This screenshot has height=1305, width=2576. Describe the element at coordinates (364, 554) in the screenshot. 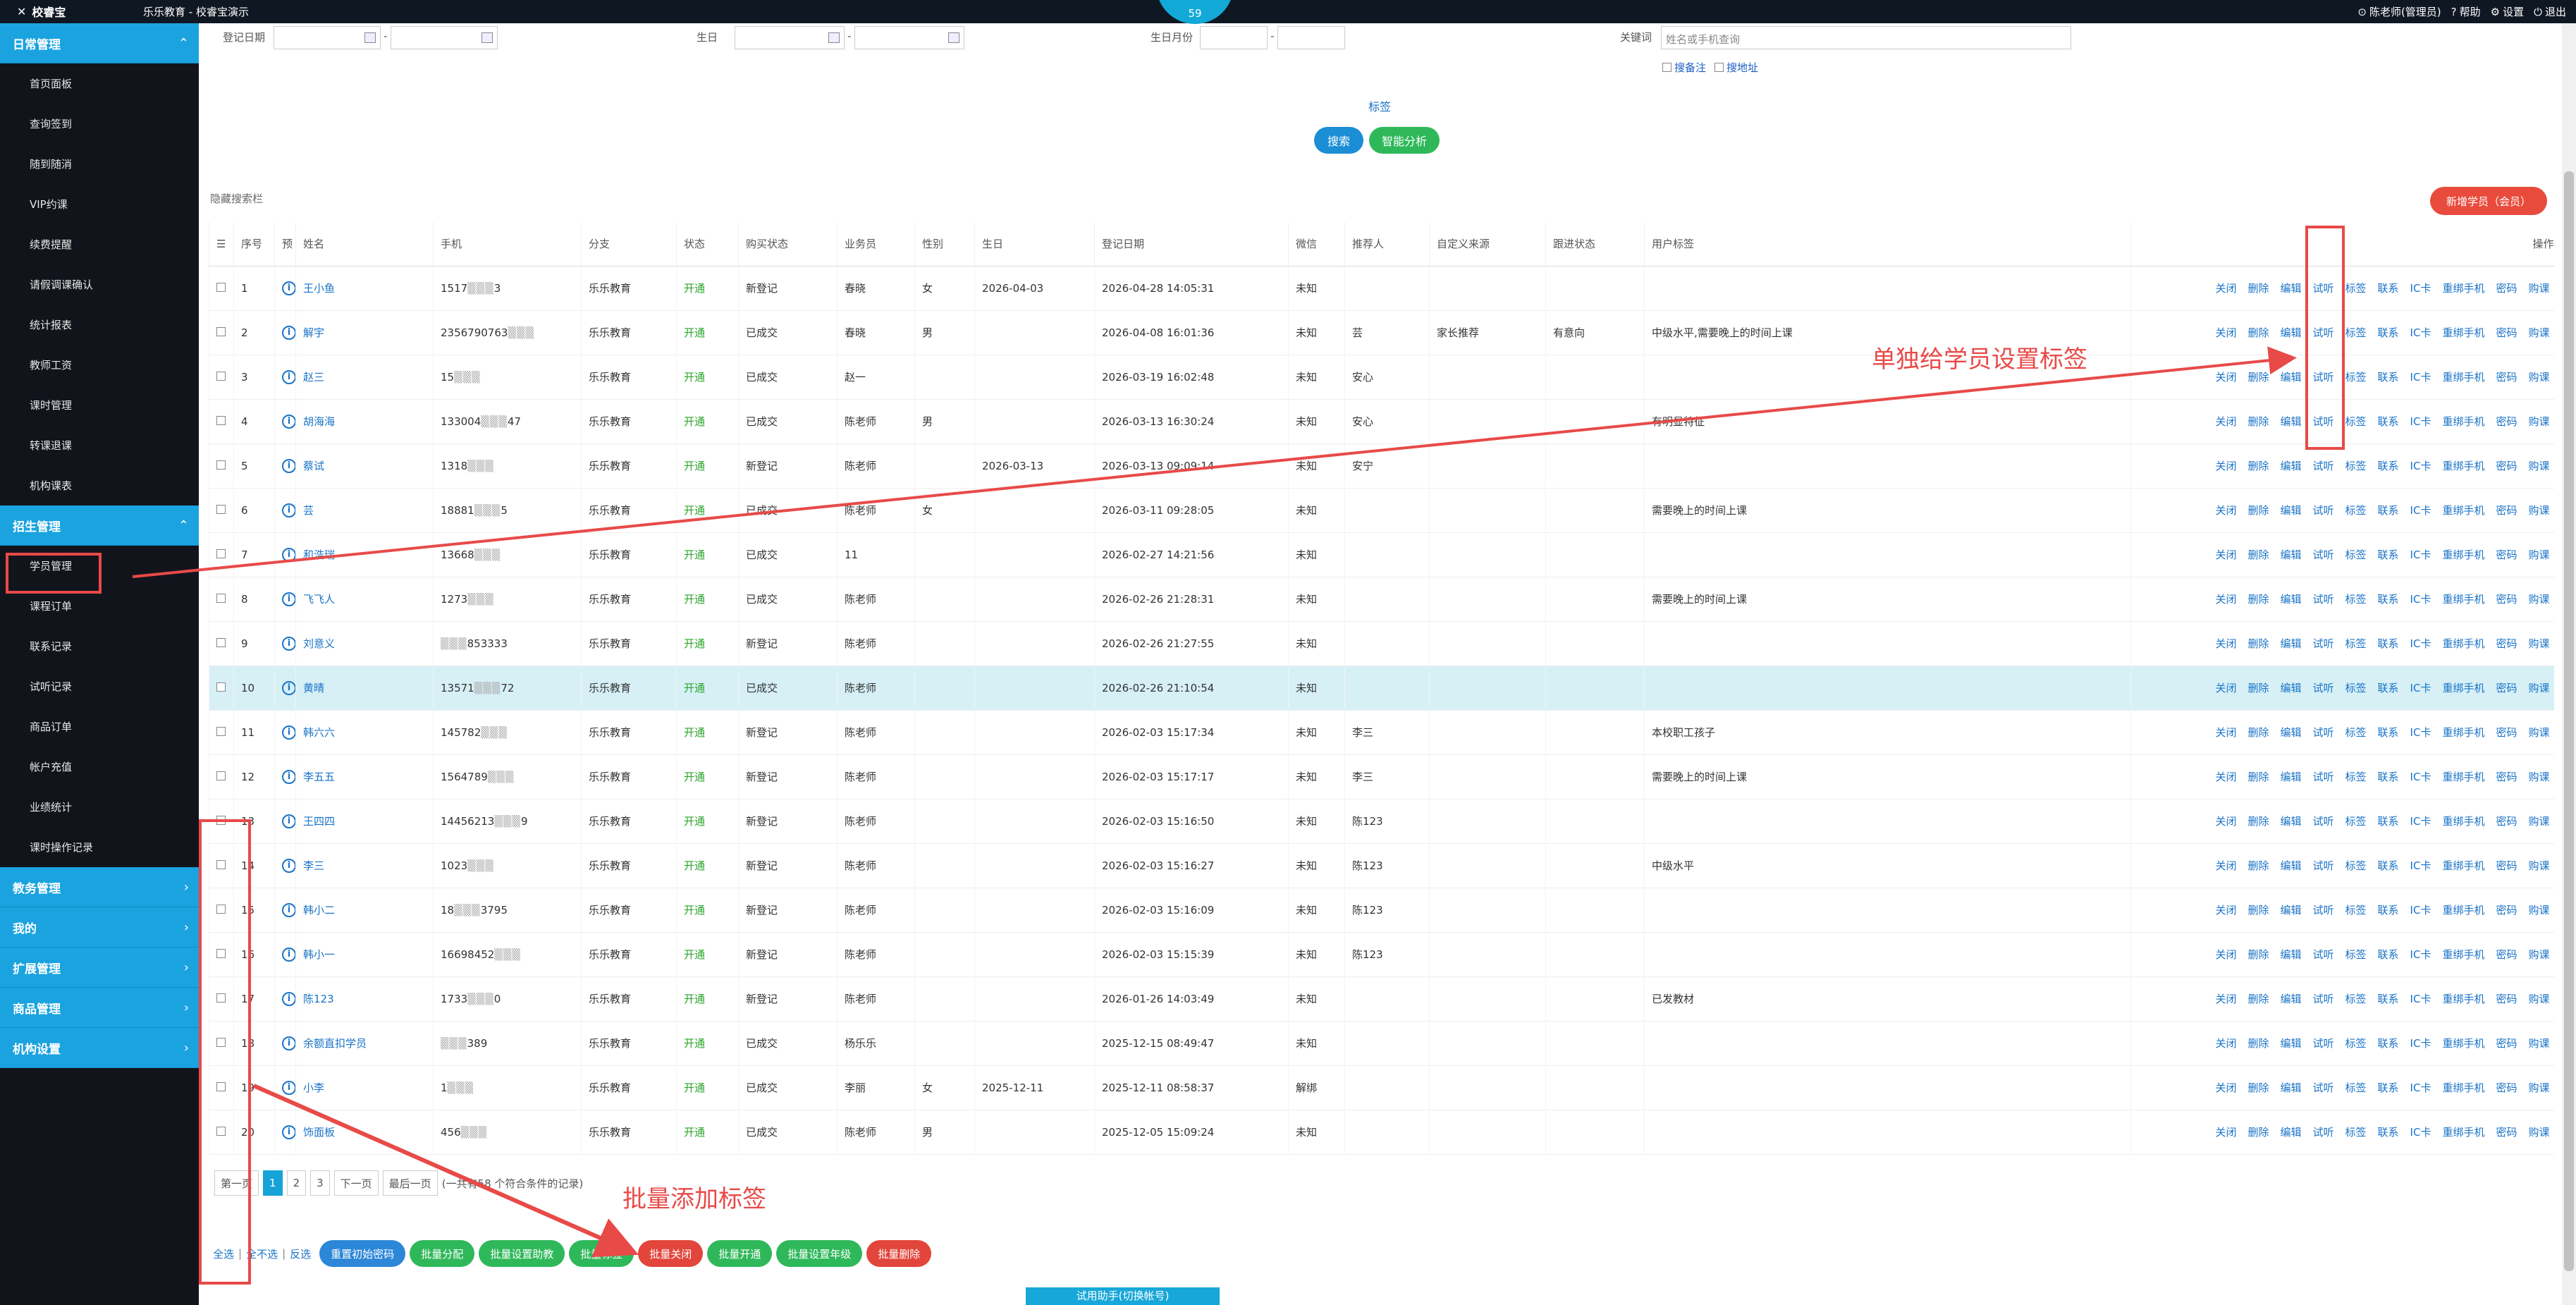

I see `name-cell: 和浩瑞` at that location.